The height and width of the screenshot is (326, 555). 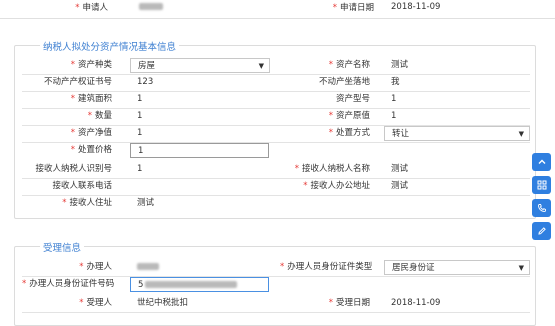 What do you see at coordinates (200, 267) in the screenshot?
I see `handler-value` at bounding box center [200, 267].